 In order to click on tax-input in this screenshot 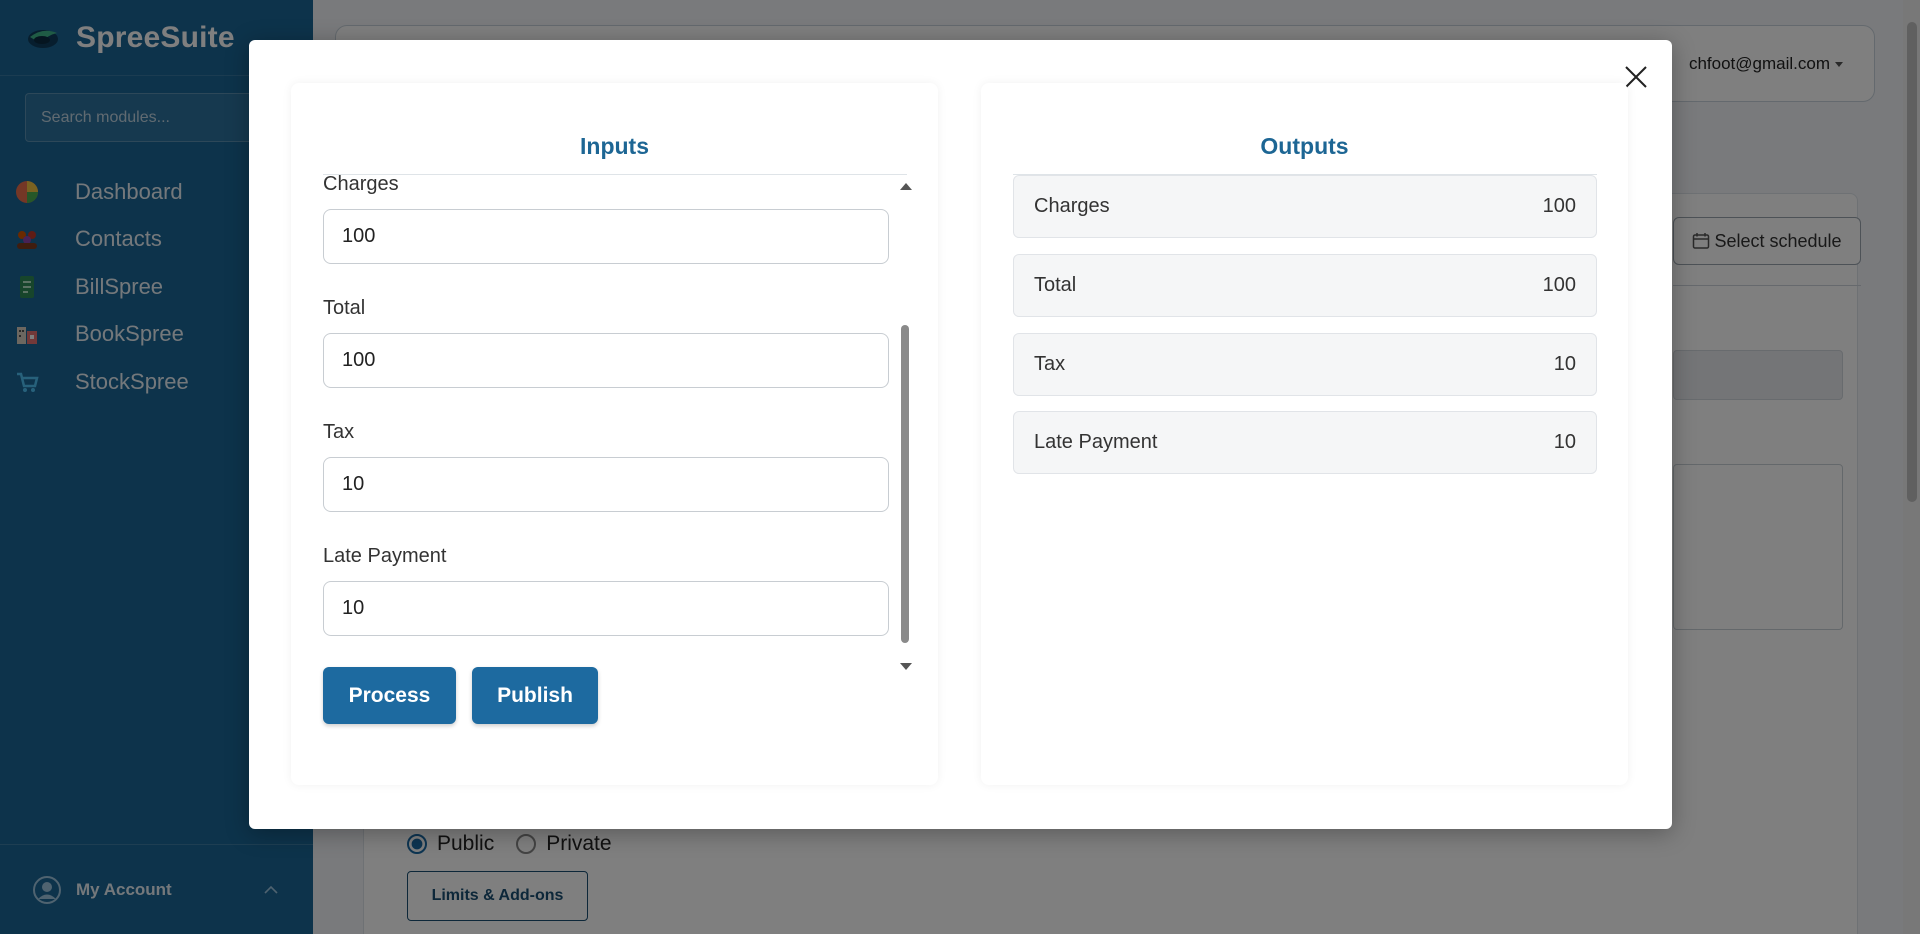, I will do `click(606, 484)`.